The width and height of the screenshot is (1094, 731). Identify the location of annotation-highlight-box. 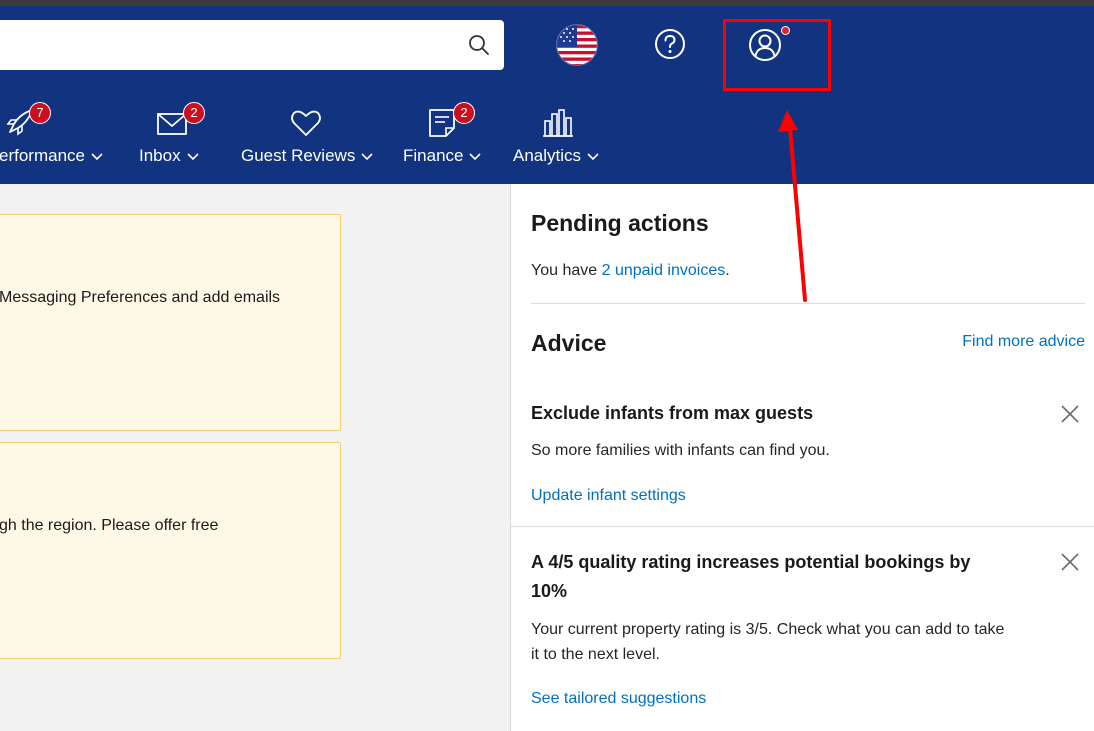
(777, 55).